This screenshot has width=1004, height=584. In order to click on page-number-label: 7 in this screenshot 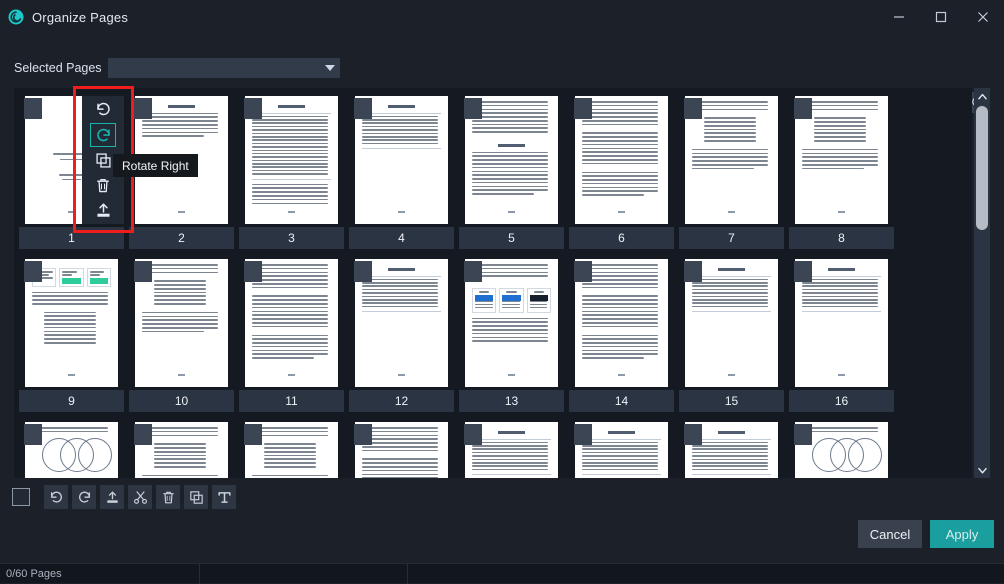, I will do `click(731, 238)`.